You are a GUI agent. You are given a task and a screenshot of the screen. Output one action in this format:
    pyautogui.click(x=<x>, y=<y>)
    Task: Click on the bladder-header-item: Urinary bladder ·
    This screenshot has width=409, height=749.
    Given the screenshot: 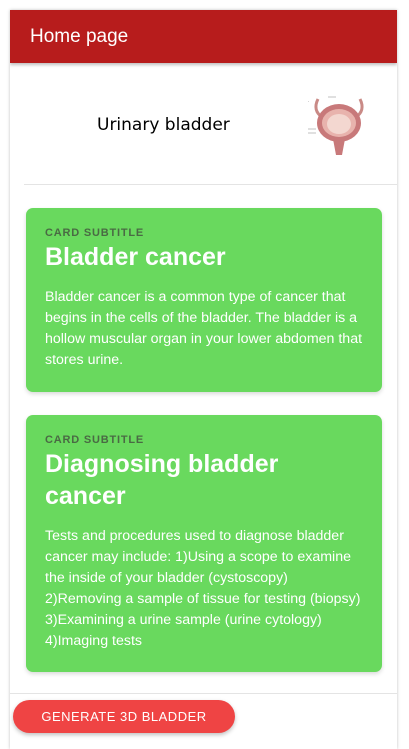 What is the action you would take?
    pyautogui.click(x=210, y=139)
    